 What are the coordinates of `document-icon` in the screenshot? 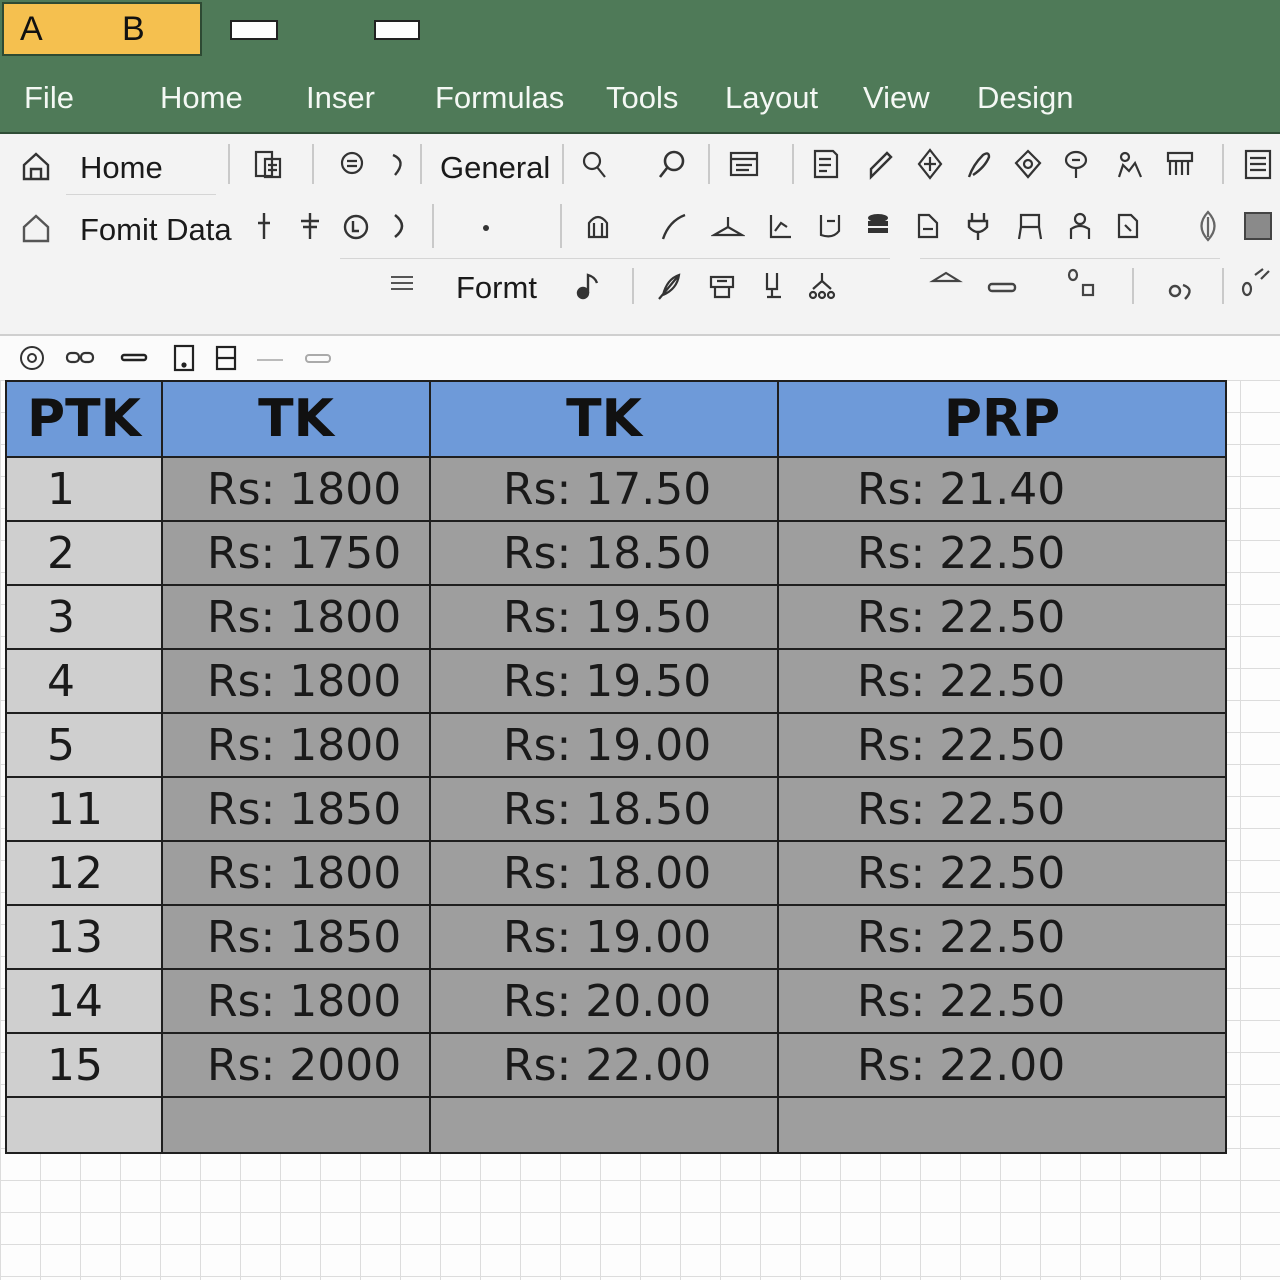 It's located at (826, 164).